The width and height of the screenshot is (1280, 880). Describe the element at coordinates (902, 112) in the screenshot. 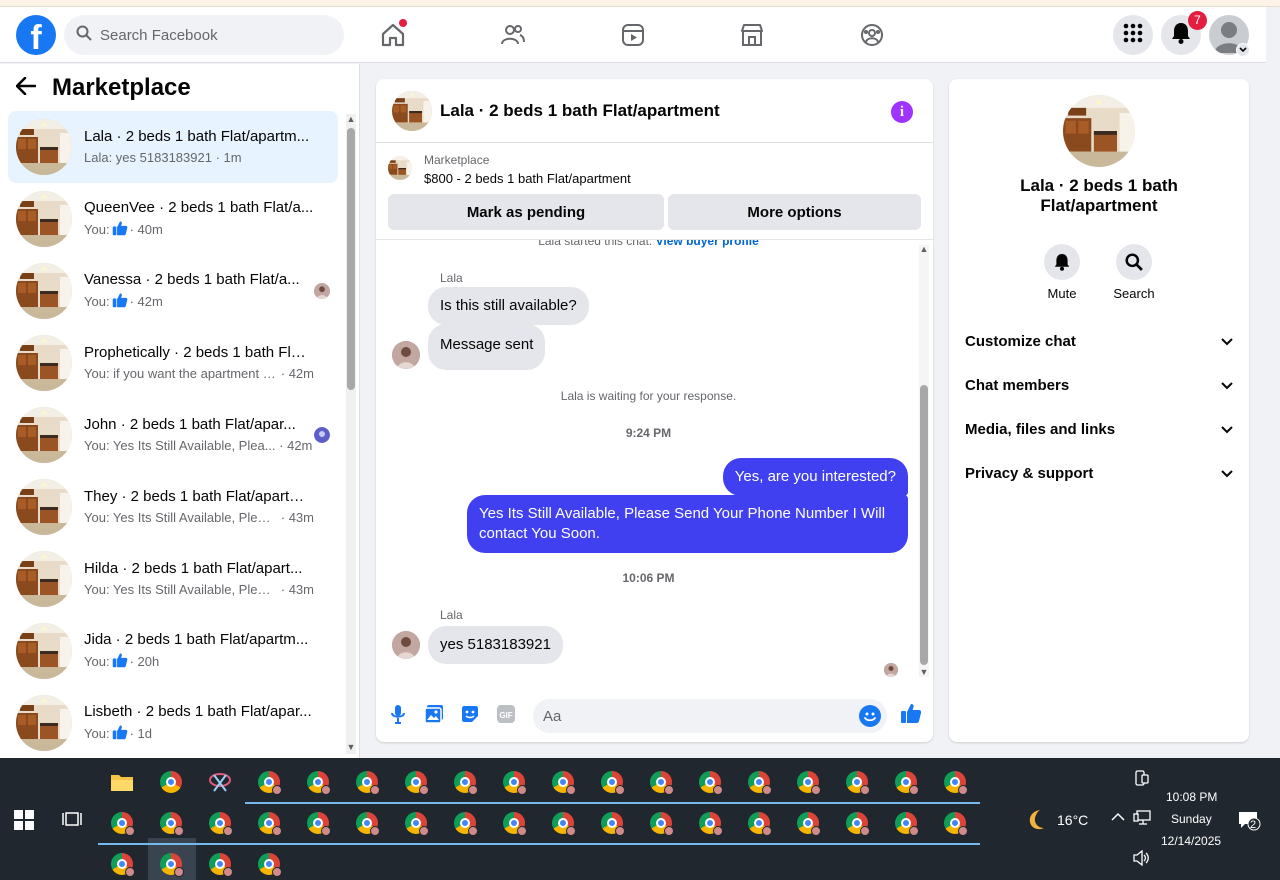

I see `info-icon: i` at that location.